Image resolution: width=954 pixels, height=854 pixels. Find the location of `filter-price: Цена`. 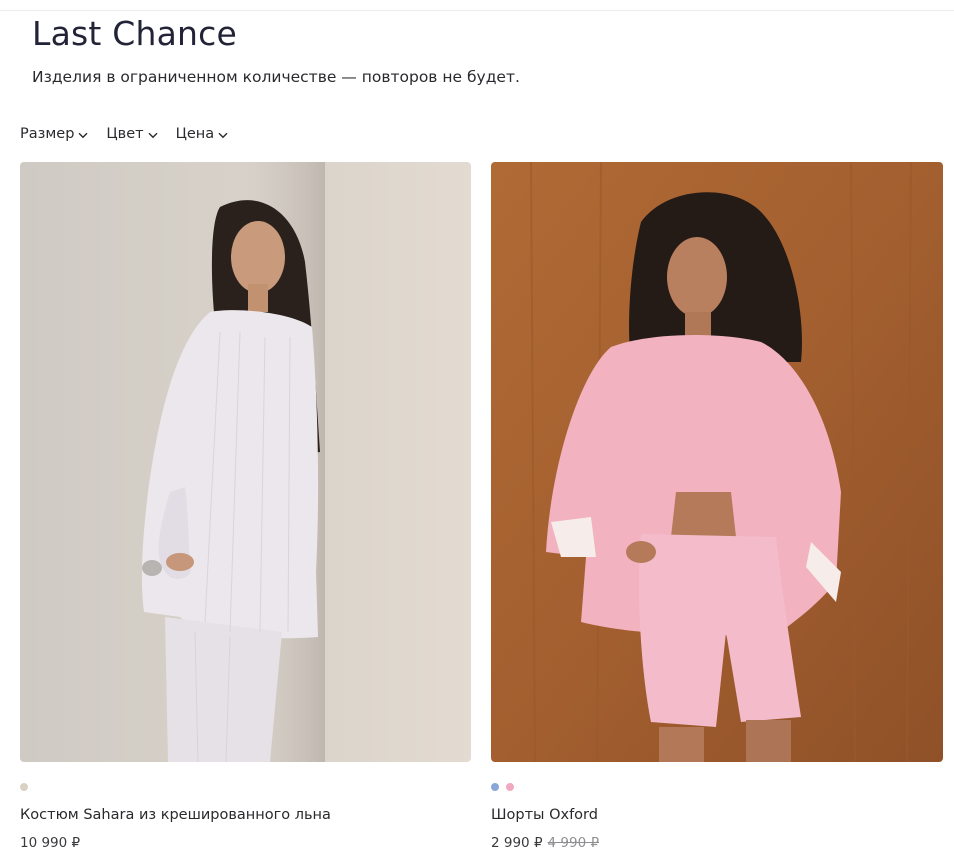

filter-price: Цена is located at coordinates (202, 134).